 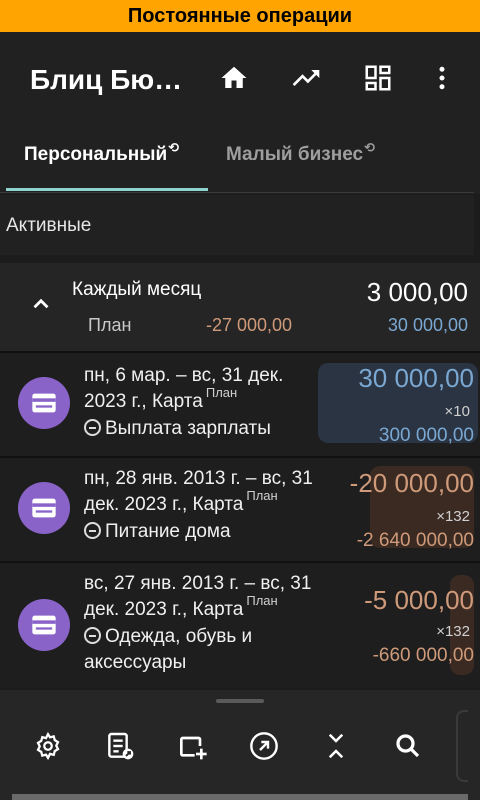 I want to click on group-plan-label: План, so click(x=110, y=325).